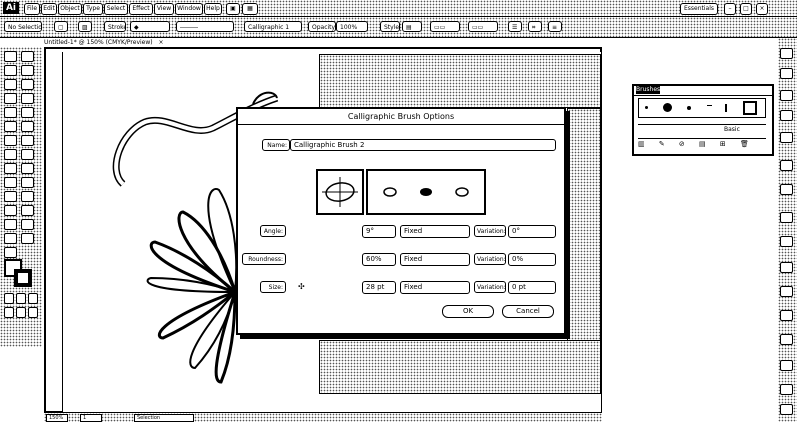  I want to click on artboard-navigator: 1, so click(91, 418).